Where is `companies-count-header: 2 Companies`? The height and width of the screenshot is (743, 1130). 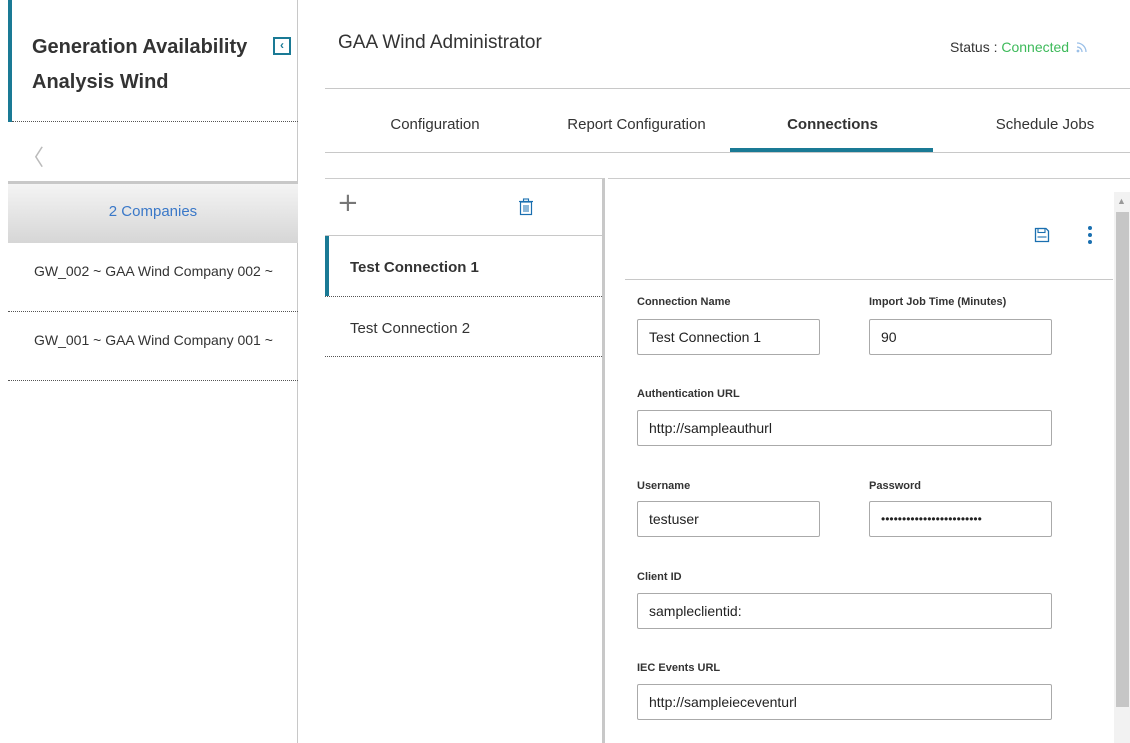 companies-count-header: 2 Companies is located at coordinates (153, 212).